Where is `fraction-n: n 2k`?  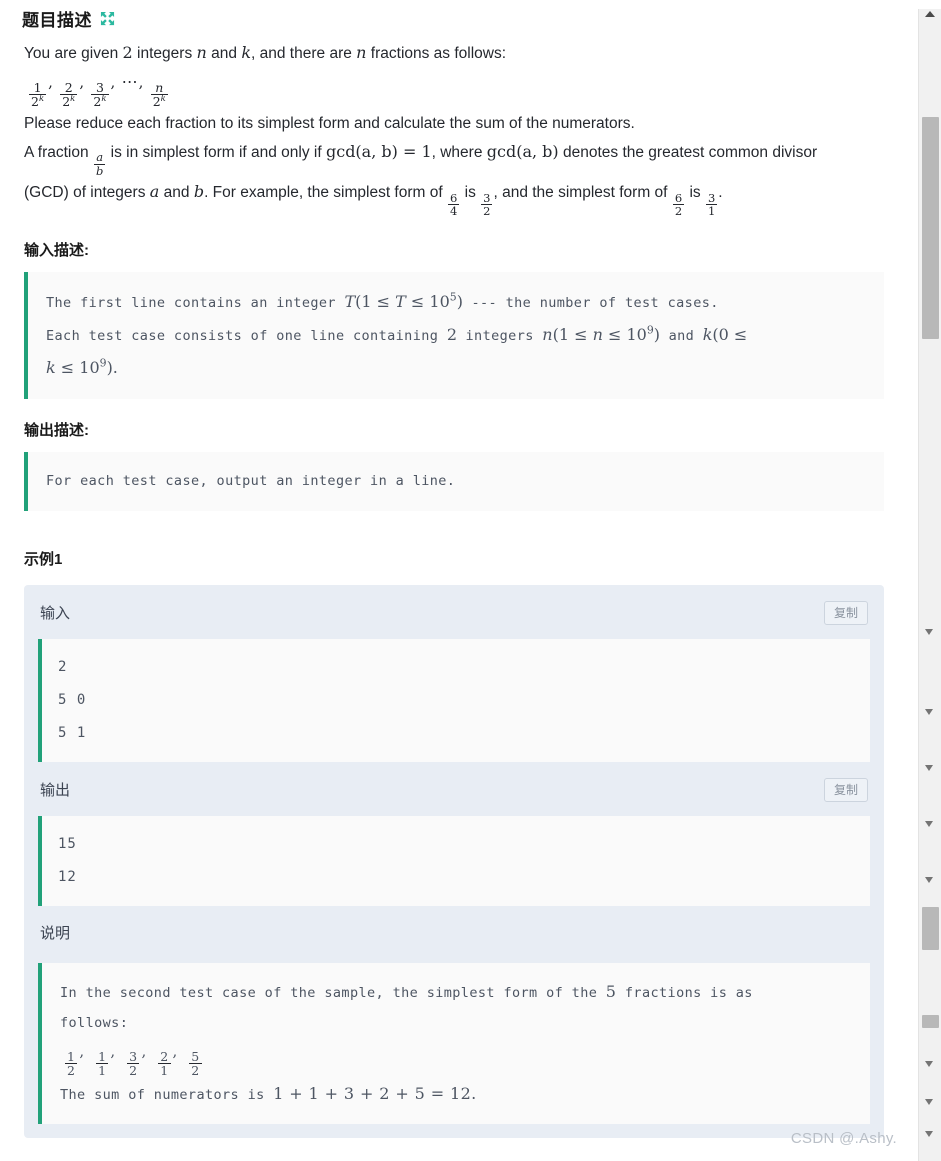 fraction-n: n 2k is located at coordinates (159, 95).